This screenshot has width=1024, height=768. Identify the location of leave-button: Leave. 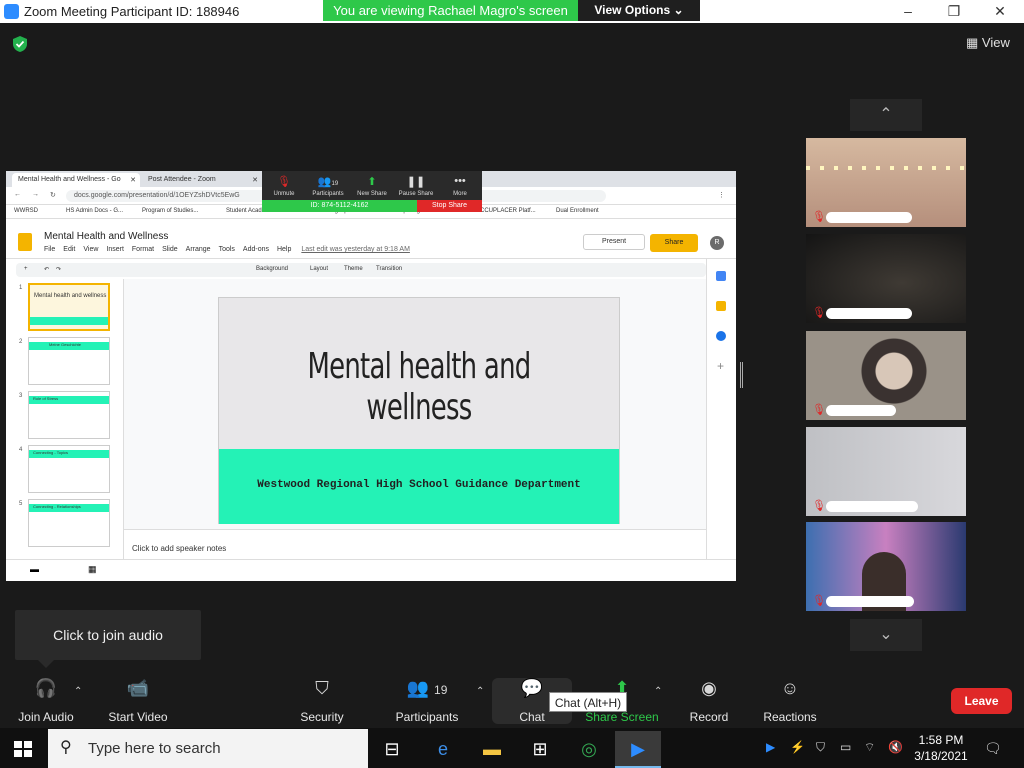
(981, 701).